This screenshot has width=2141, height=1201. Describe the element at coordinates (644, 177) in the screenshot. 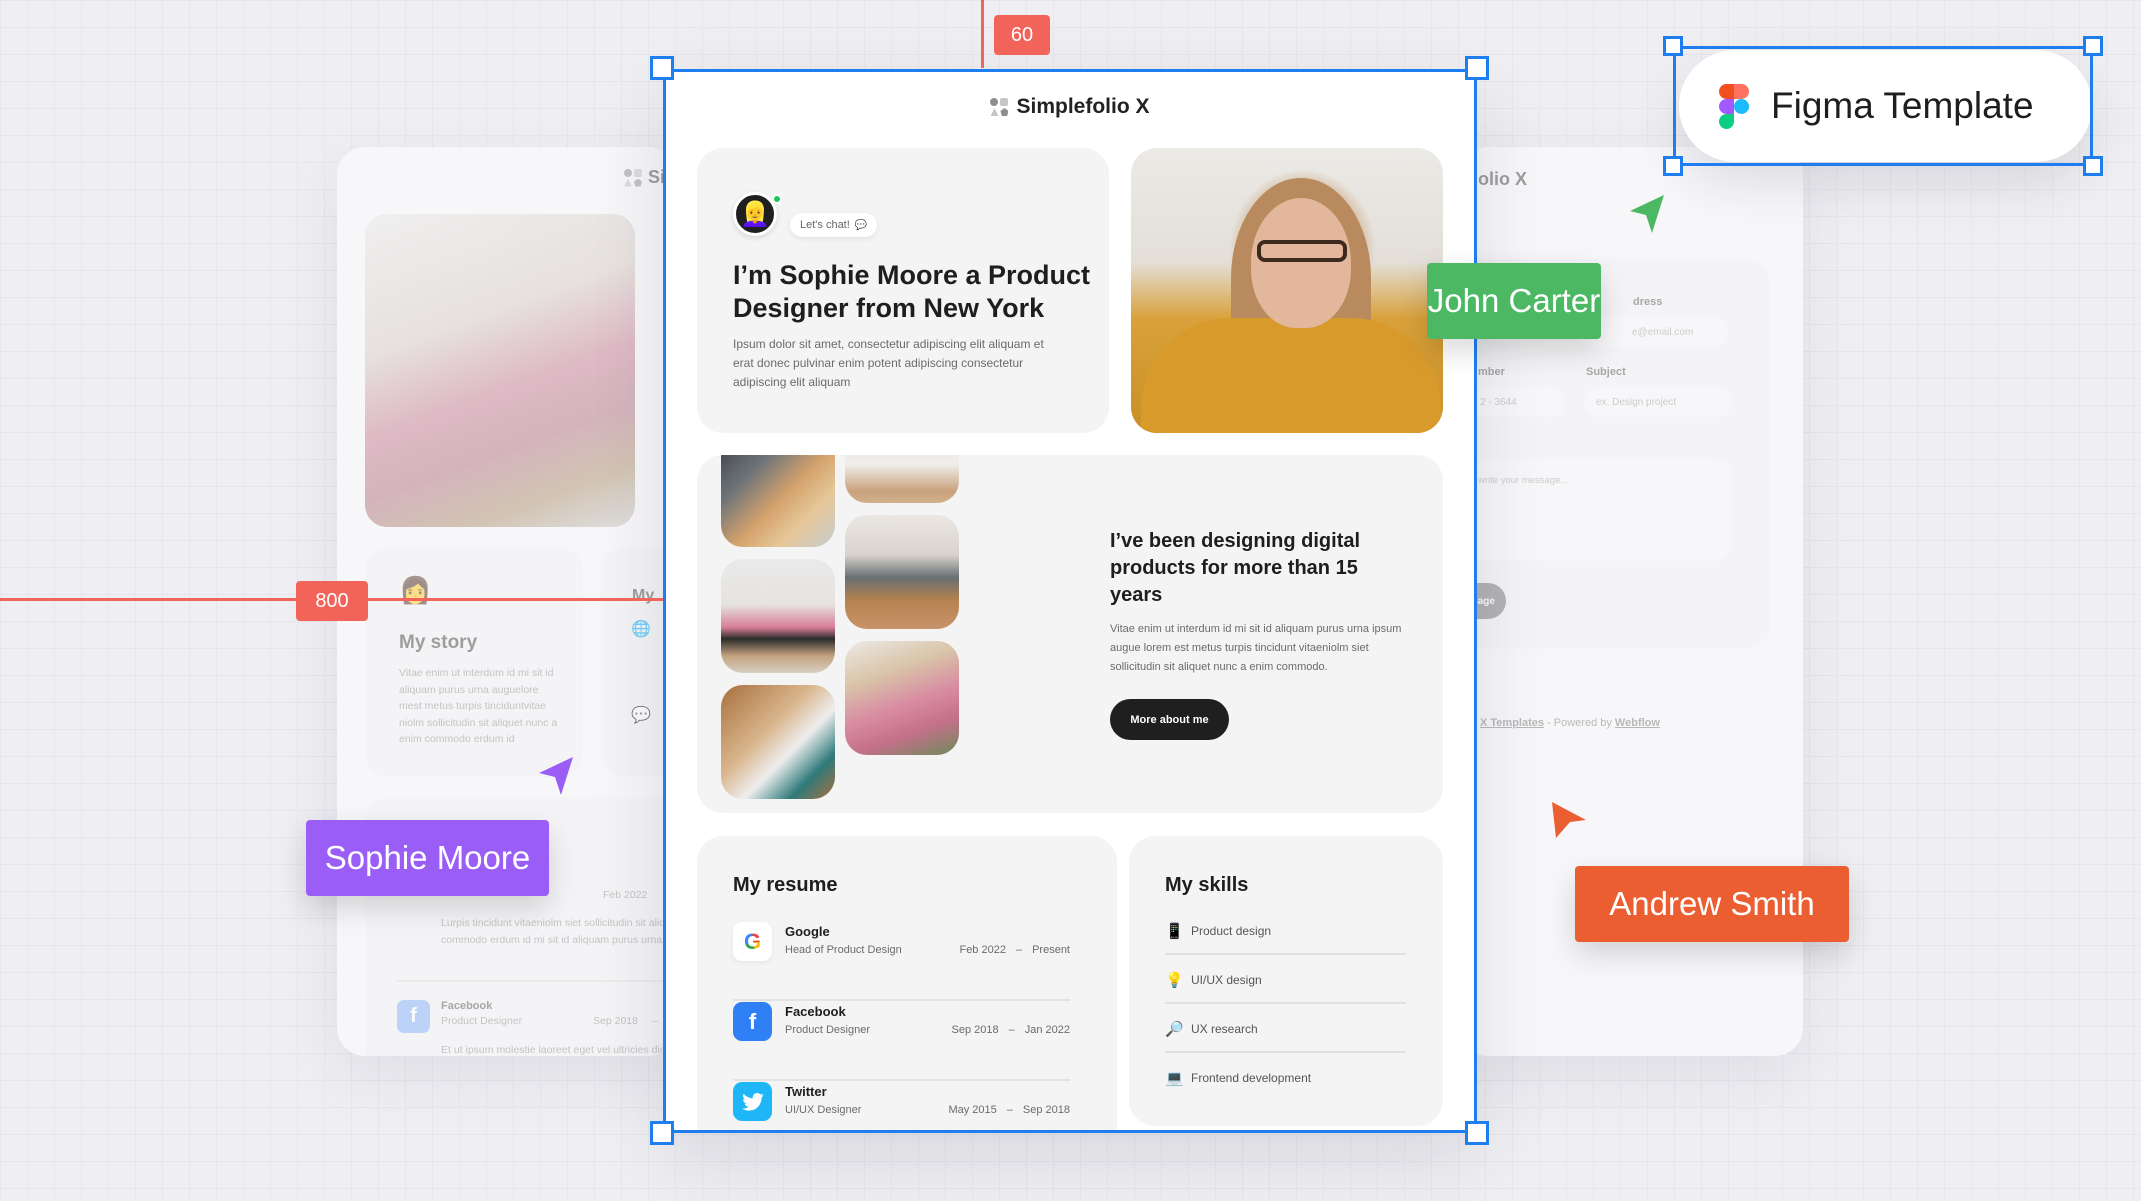

I see `bg-logo: Si` at that location.